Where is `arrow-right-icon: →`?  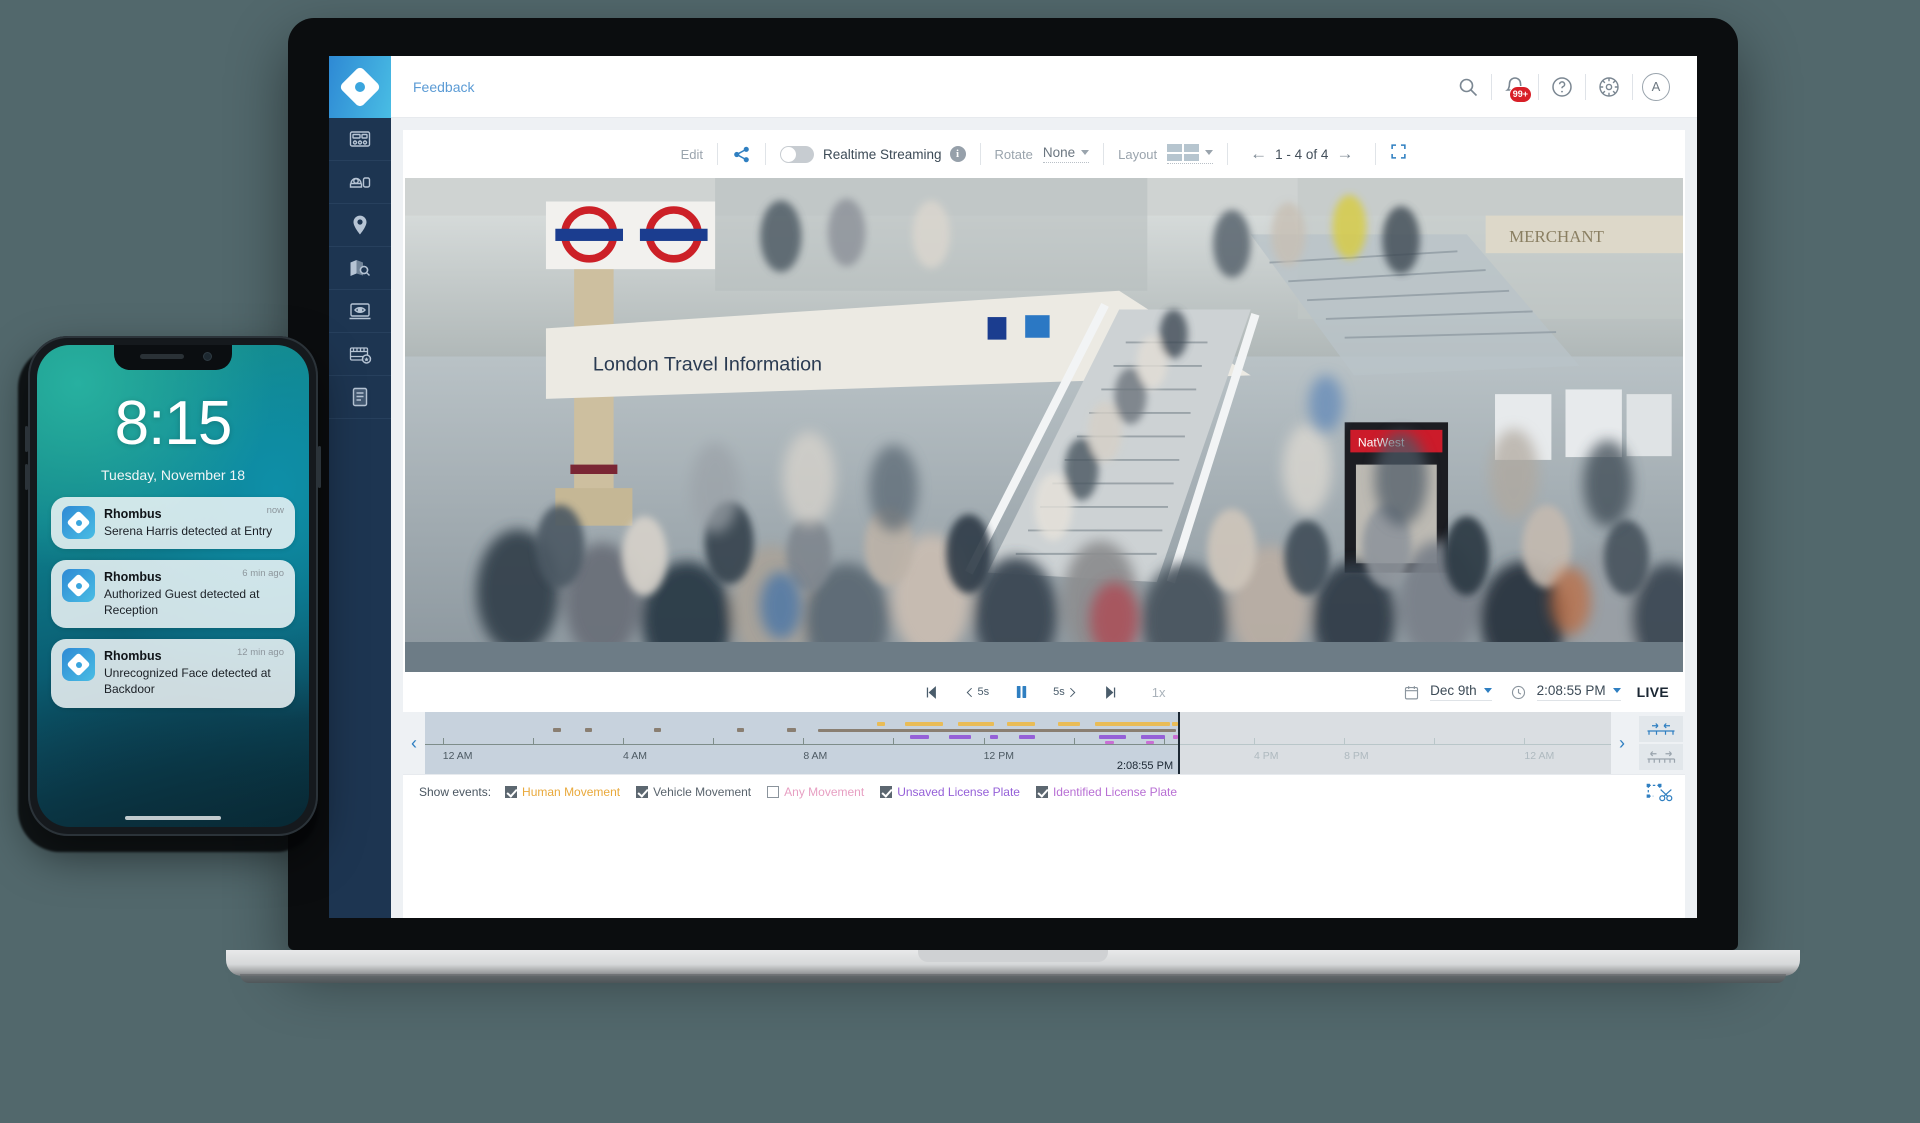 arrow-right-icon: → is located at coordinates (1344, 154).